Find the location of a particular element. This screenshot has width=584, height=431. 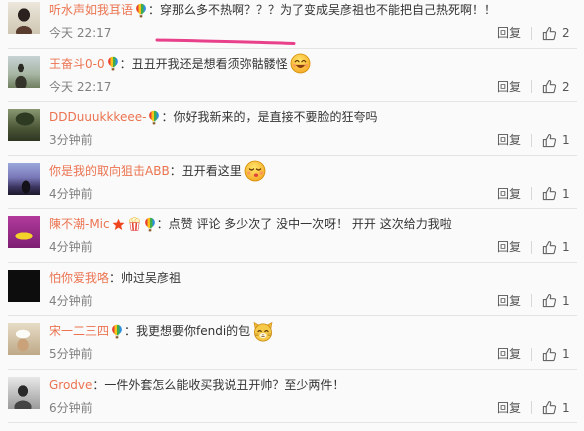

comment-text: ：一件外套怎么能收买我说丑开帅？至少两件！ is located at coordinates (218, 384).